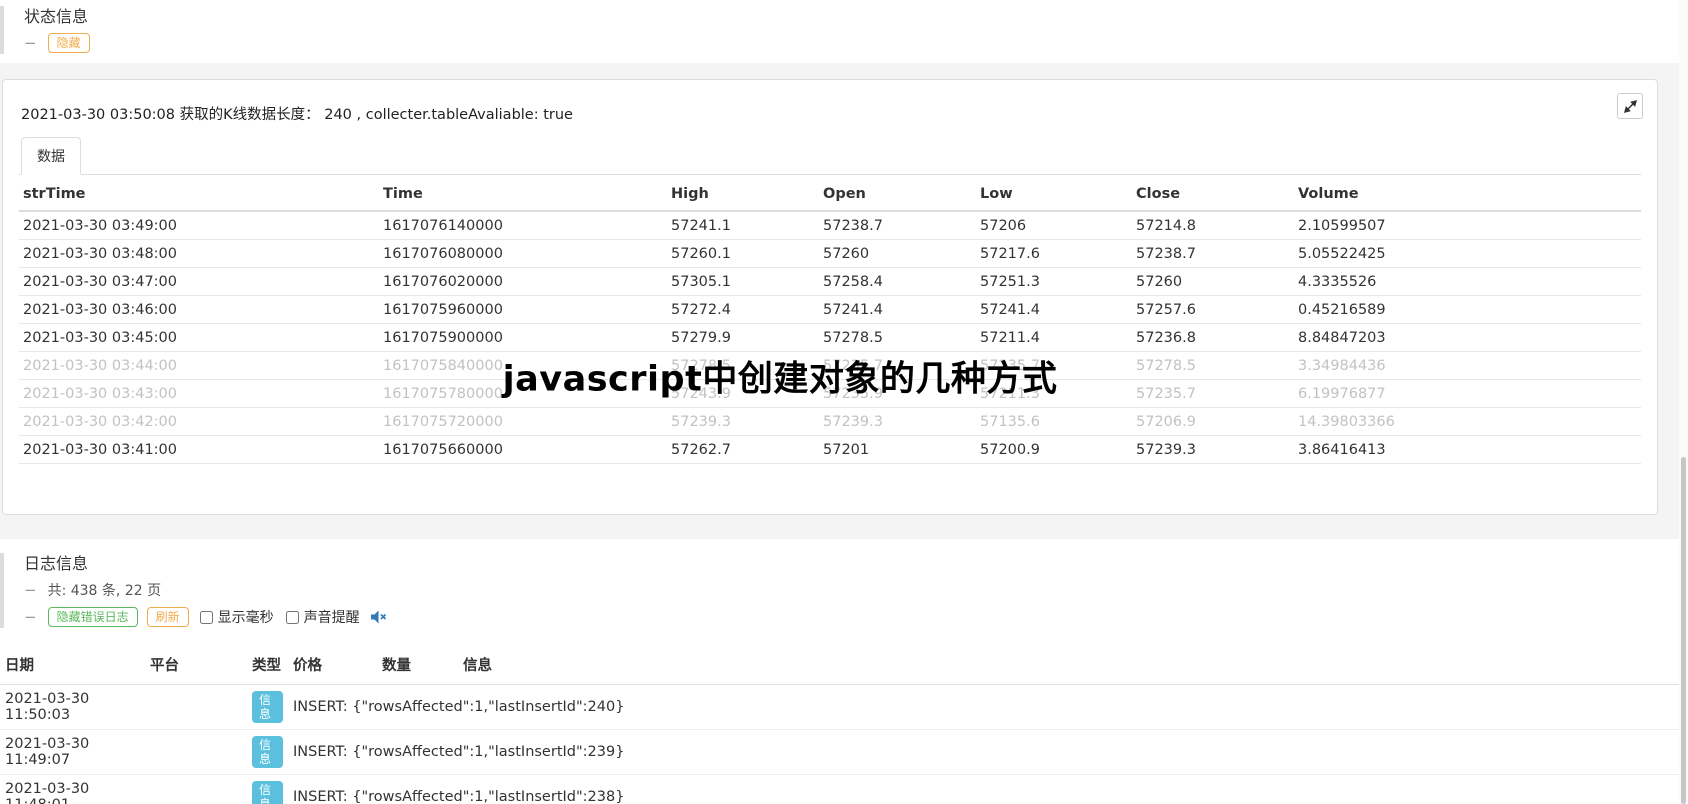 This screenshot has width=1688, height=804. What do you see at coordinates (1213, 421) in the screenshot?
I see `kline-cell-close: 57206.9` at bounding box center [1213, 421].